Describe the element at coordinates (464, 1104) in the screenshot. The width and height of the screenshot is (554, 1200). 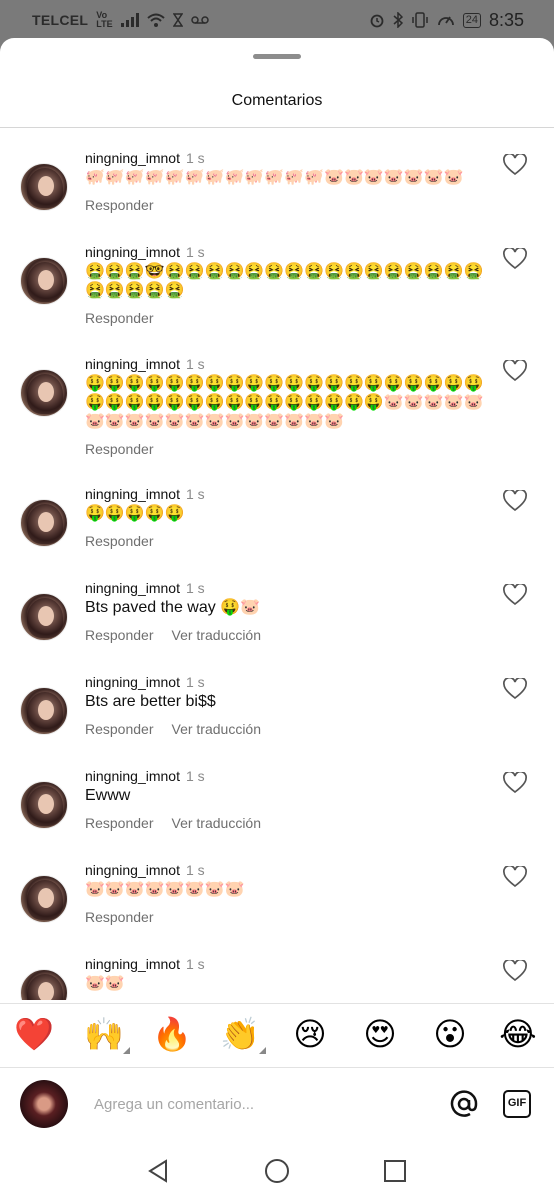
I see `at-sign-icon` at that location.